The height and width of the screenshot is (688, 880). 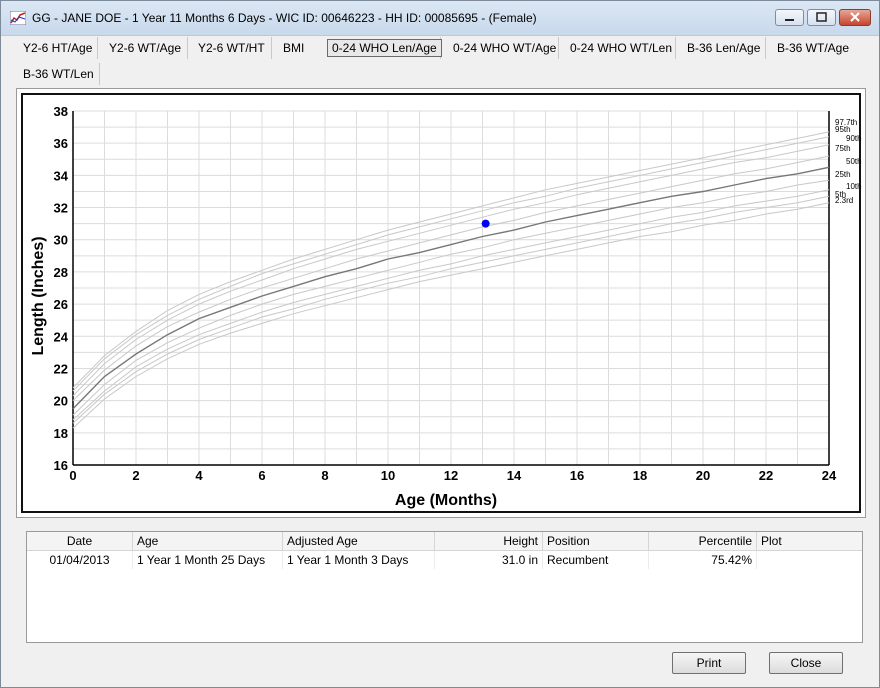 I want to click on tab-label: Y2-6 HT/Age, so click(x=58, y=48).